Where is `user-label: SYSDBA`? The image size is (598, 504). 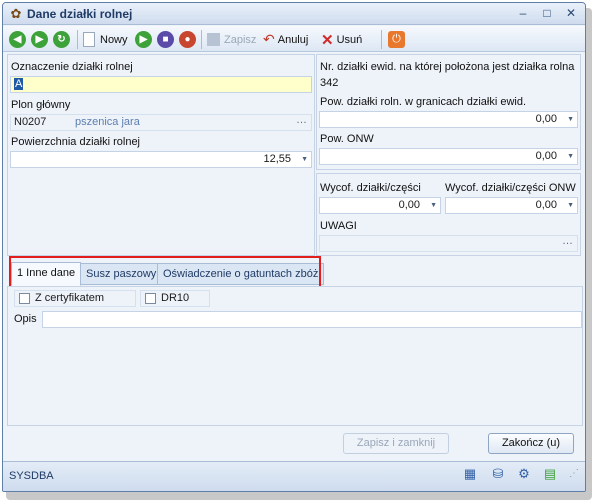
user-label: SYSDBA is located at coordinates (31, 476).